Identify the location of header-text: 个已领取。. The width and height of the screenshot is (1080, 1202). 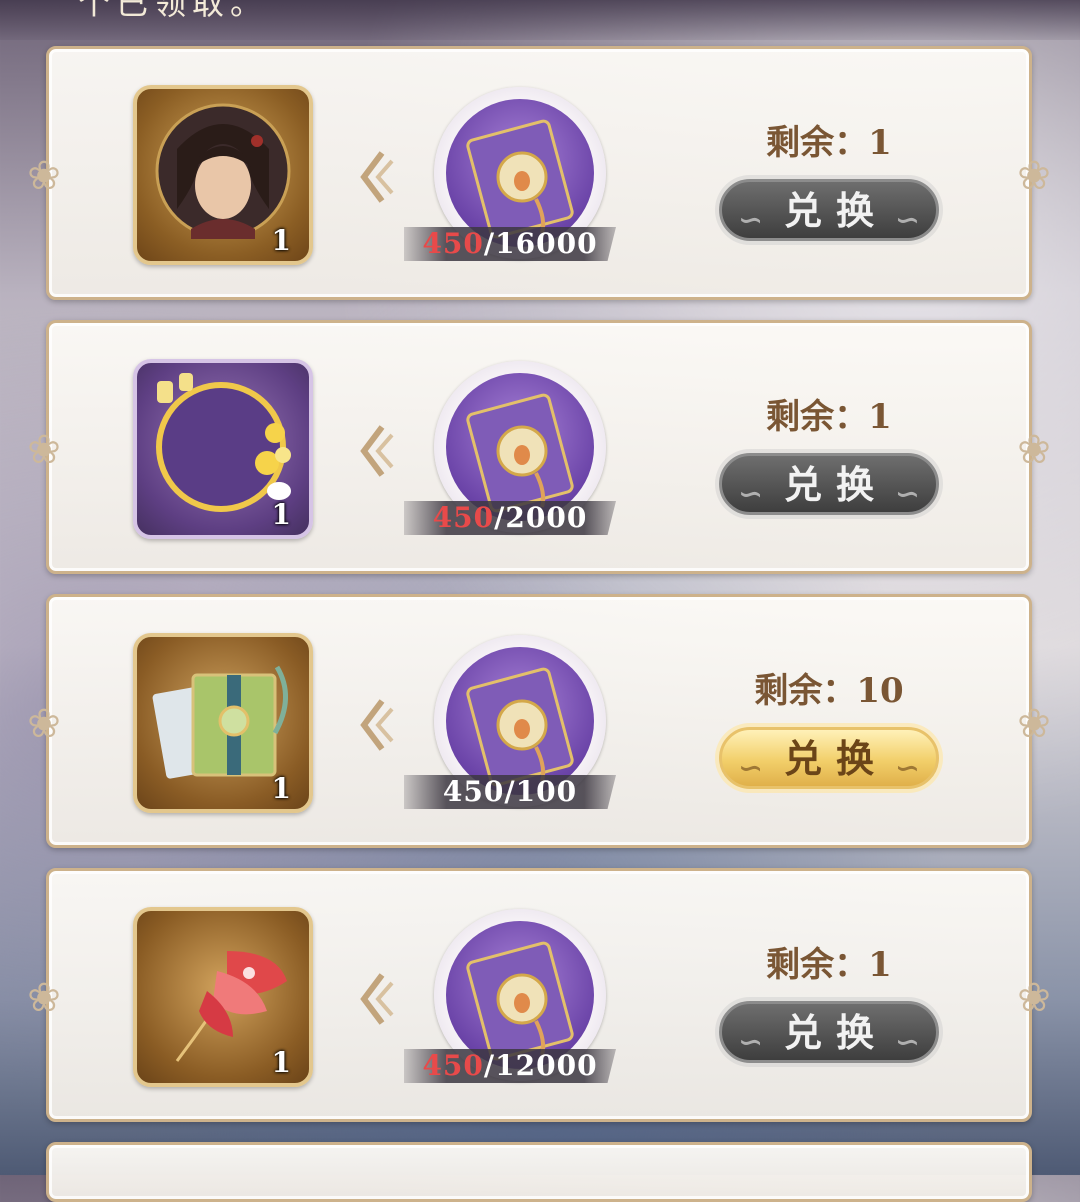
(173, 11).